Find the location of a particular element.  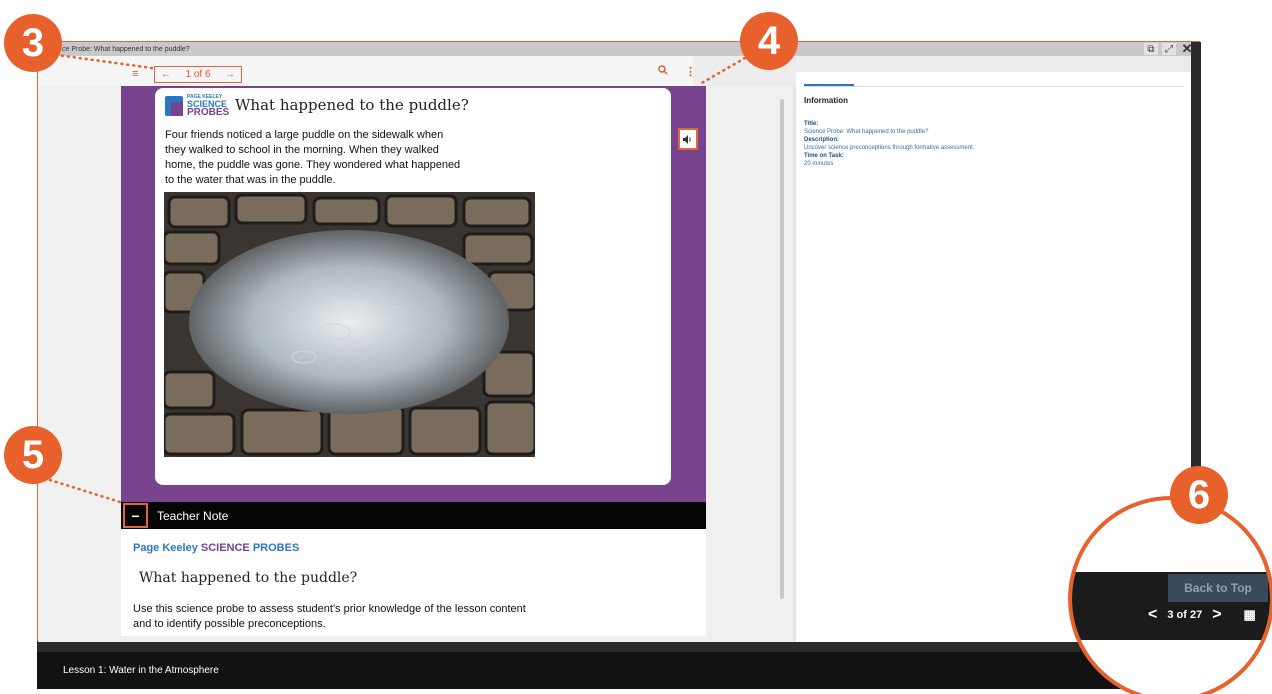

expand-icon: ⤢ is located at coordinates (1169, 49).